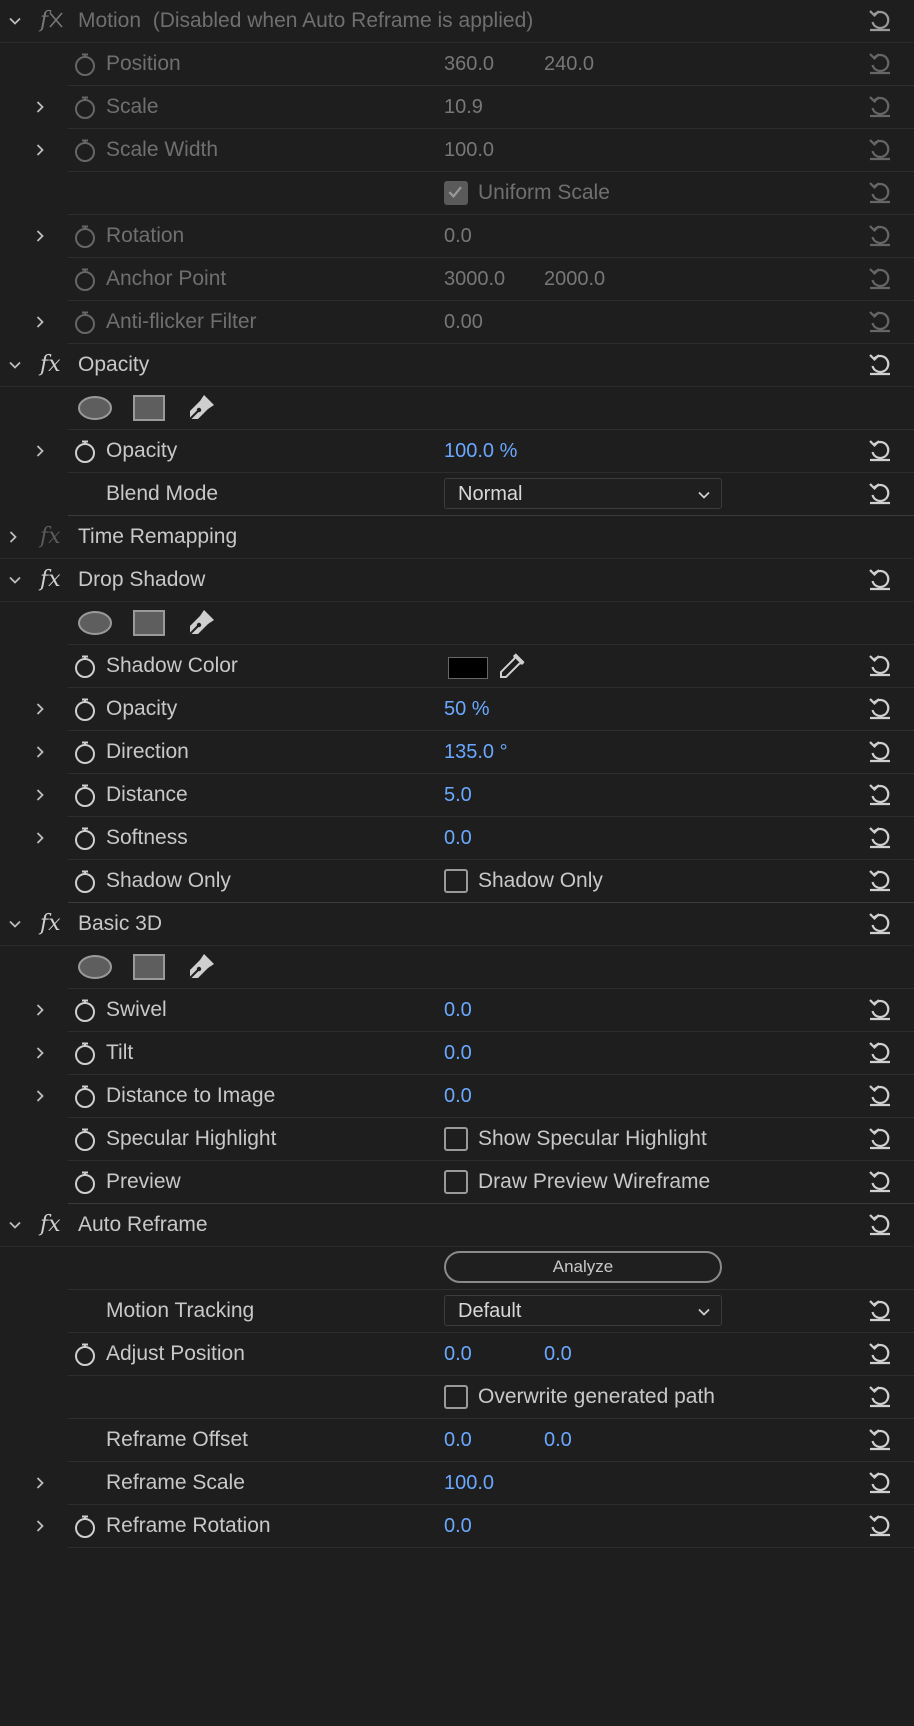 The width and height of the screenshot is (914, 1726). Describe the element at coordinates (456, 881) in the screenshot. I see `shadow-only-checkbox` at that location.